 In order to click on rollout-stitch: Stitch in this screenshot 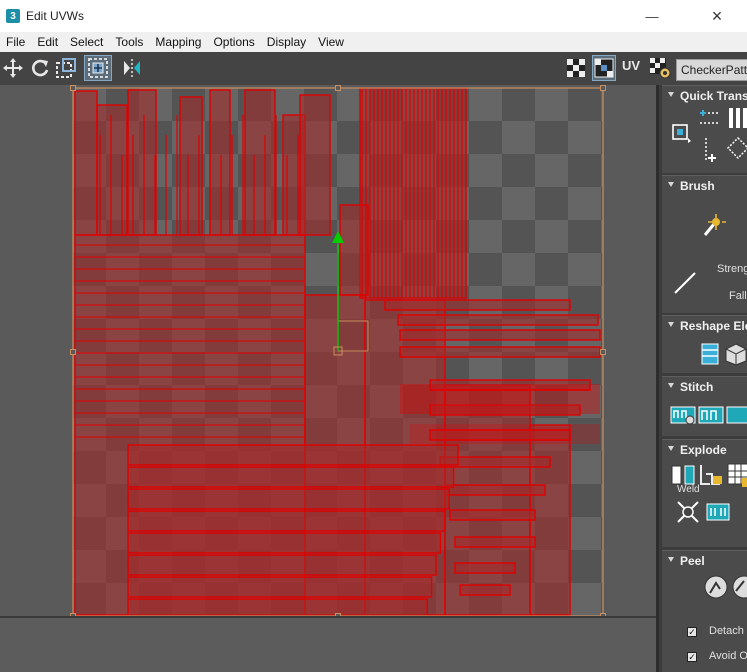, I will do `click(704, 406)`.